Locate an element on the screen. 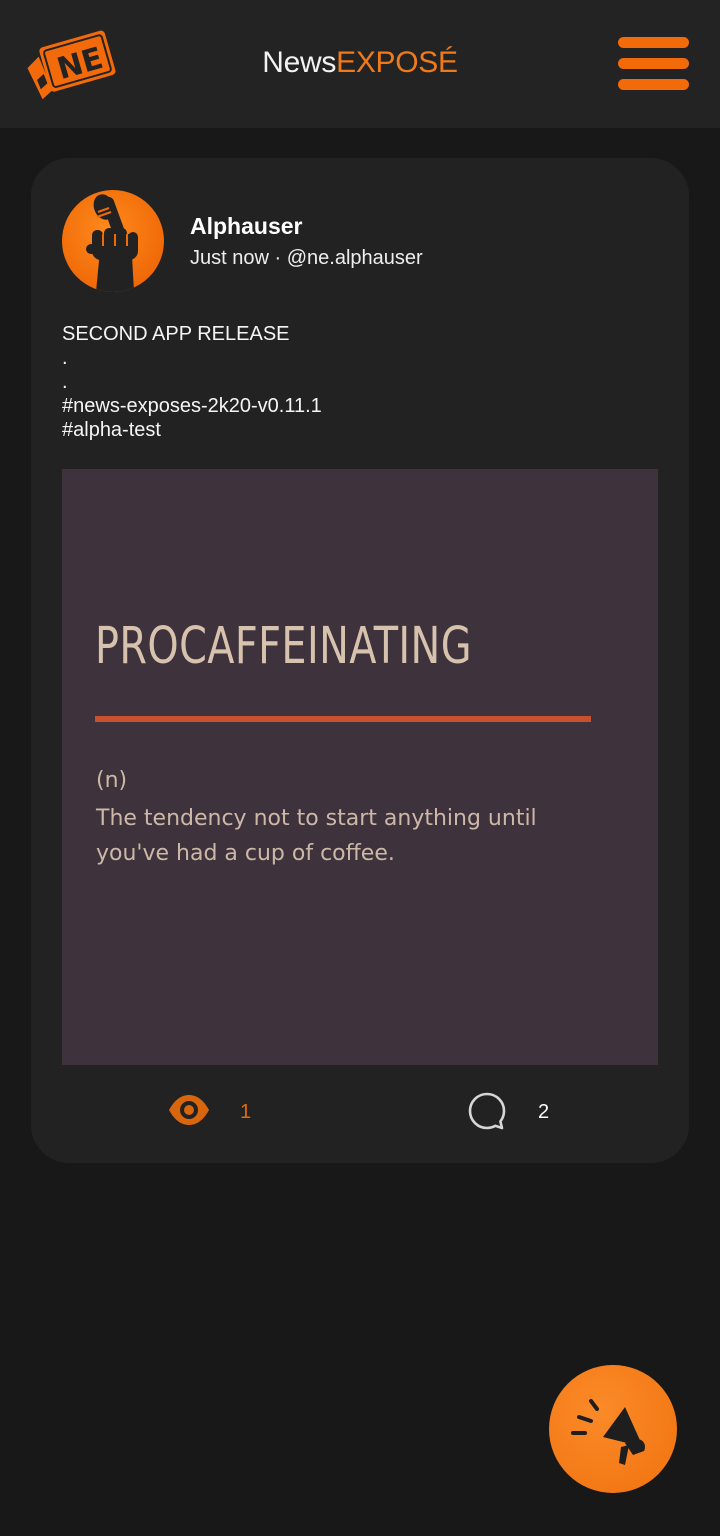 The image size is (720, 1536). hashtag-alpha-test: #alpha-test is located at coordinates (192, 430).